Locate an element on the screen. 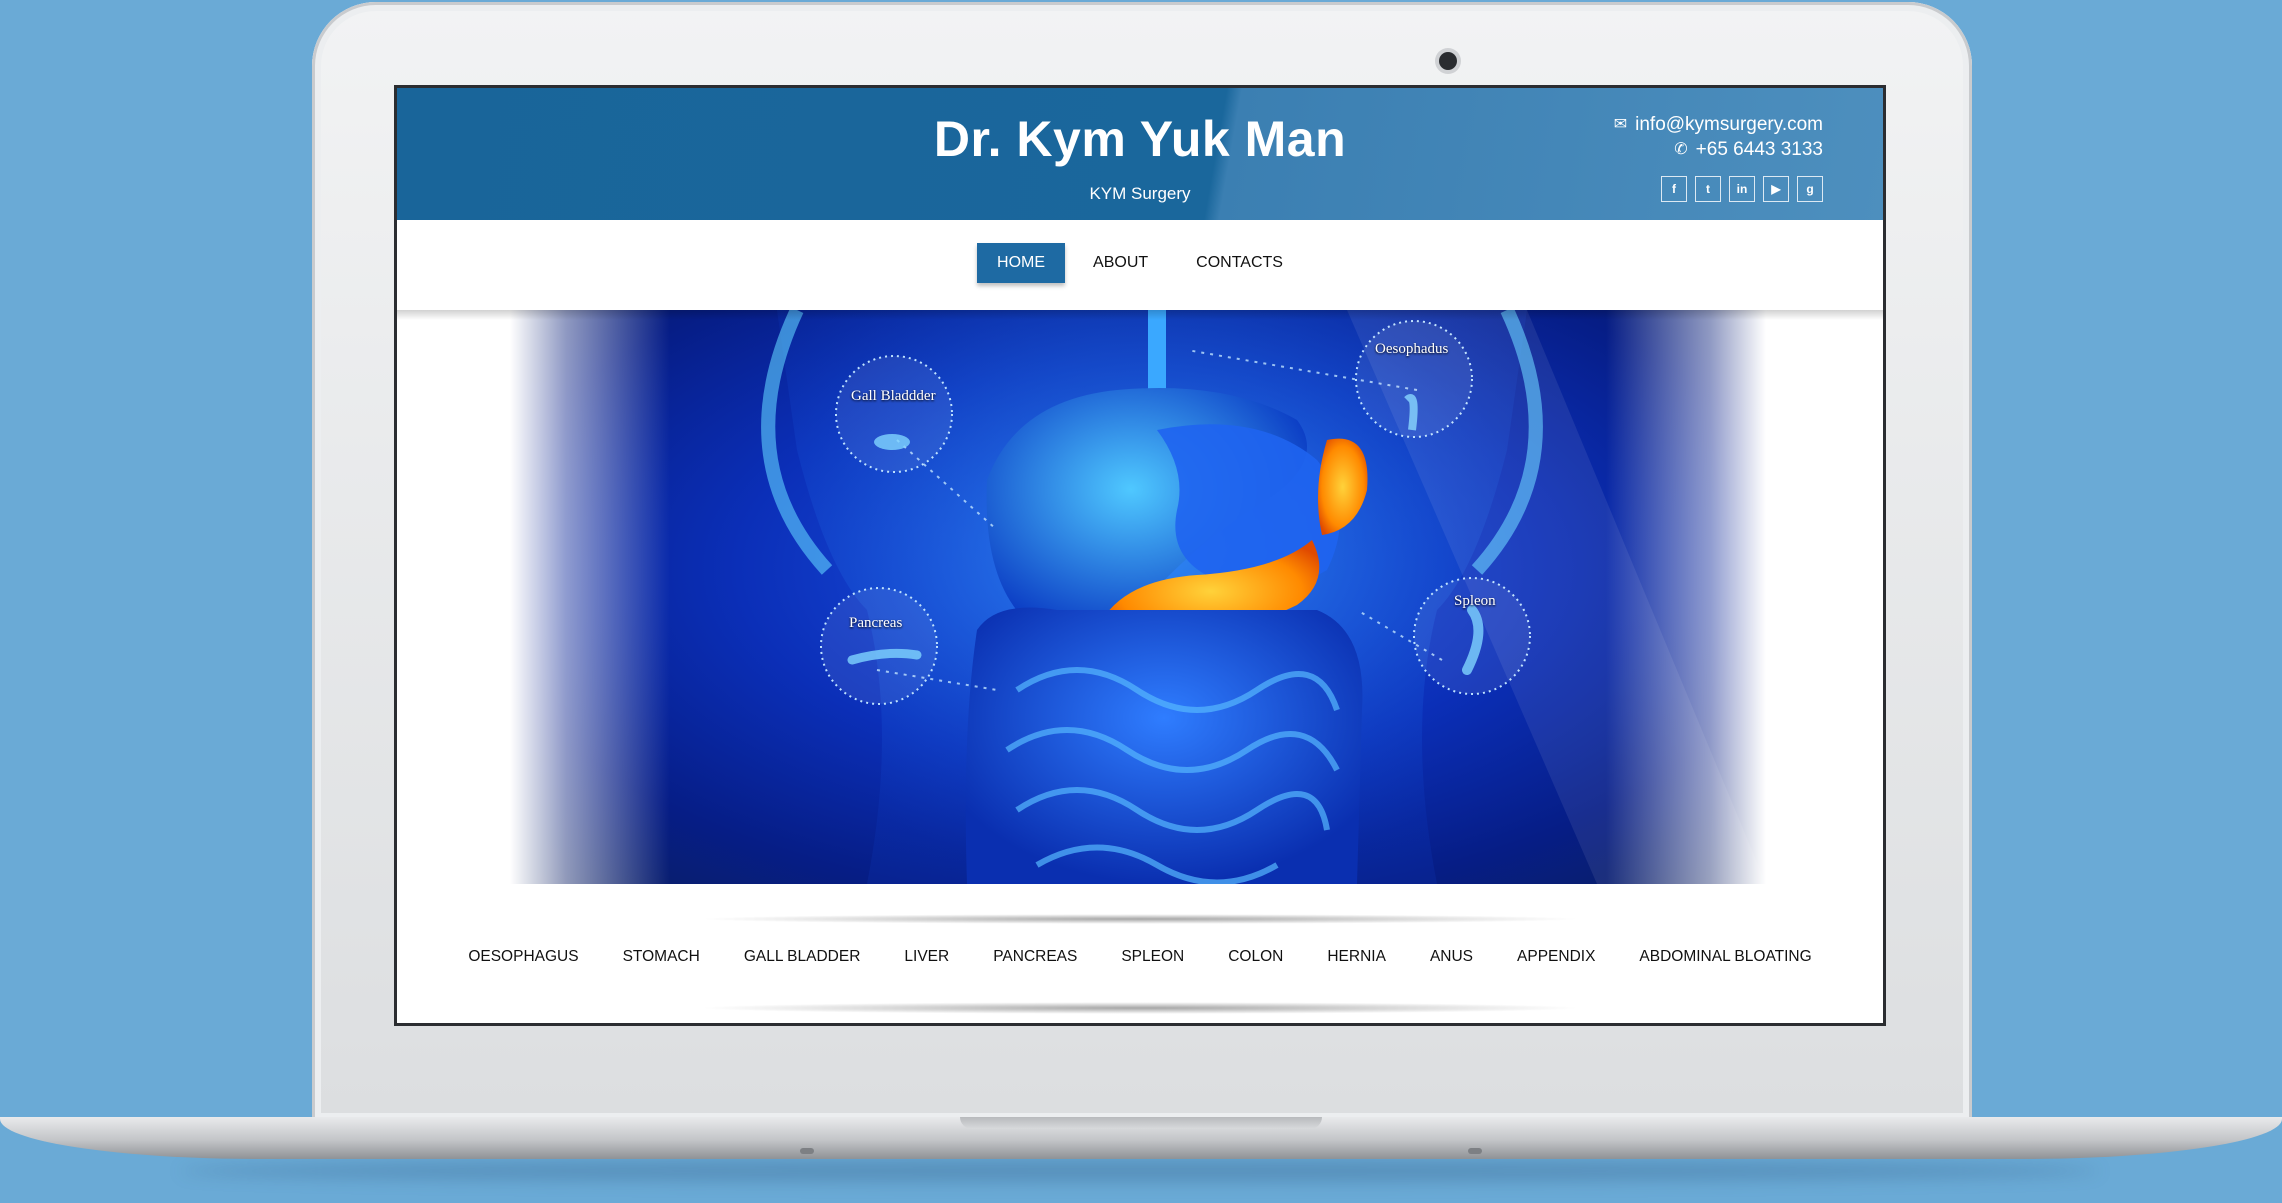 The height and width of the screenshot is (1203, 2282). email-link: info@kymsurgery.com is located at coordinates (1729, 124).